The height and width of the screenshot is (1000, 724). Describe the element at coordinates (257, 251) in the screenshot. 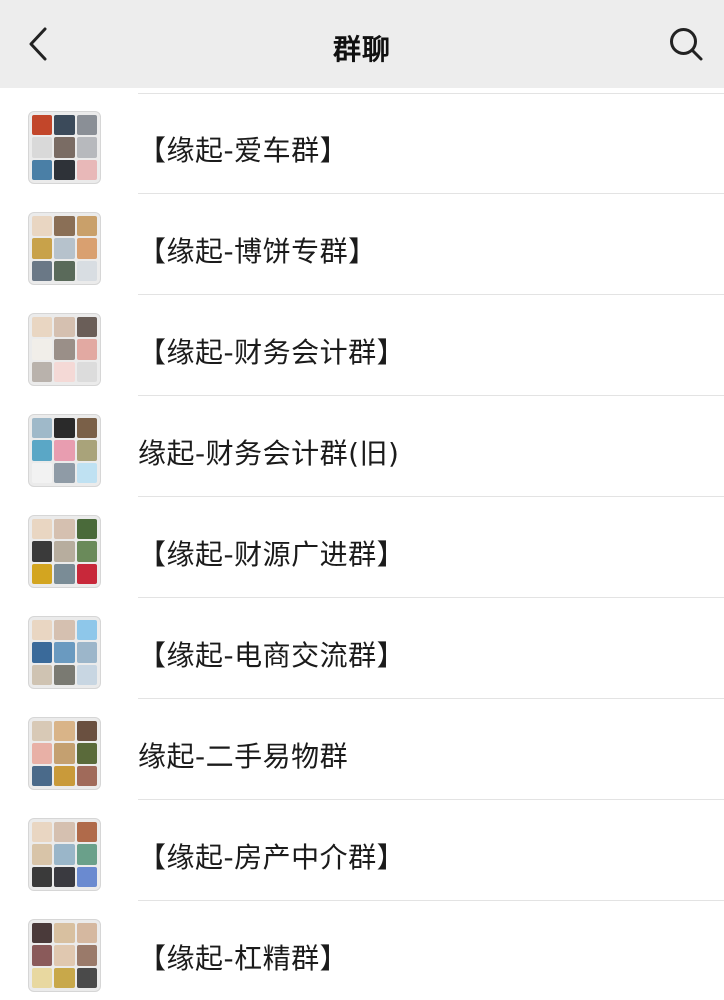

I see `group-name: 【缘起-博饼专群】` at that location.